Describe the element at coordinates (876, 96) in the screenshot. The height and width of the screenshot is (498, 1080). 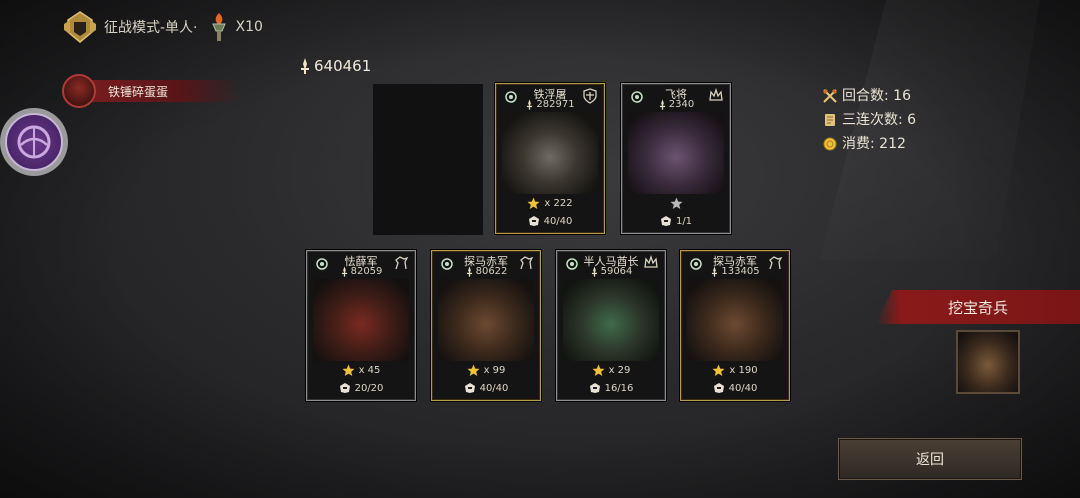
I see `rounds-text: 回合数: 16` at that location.